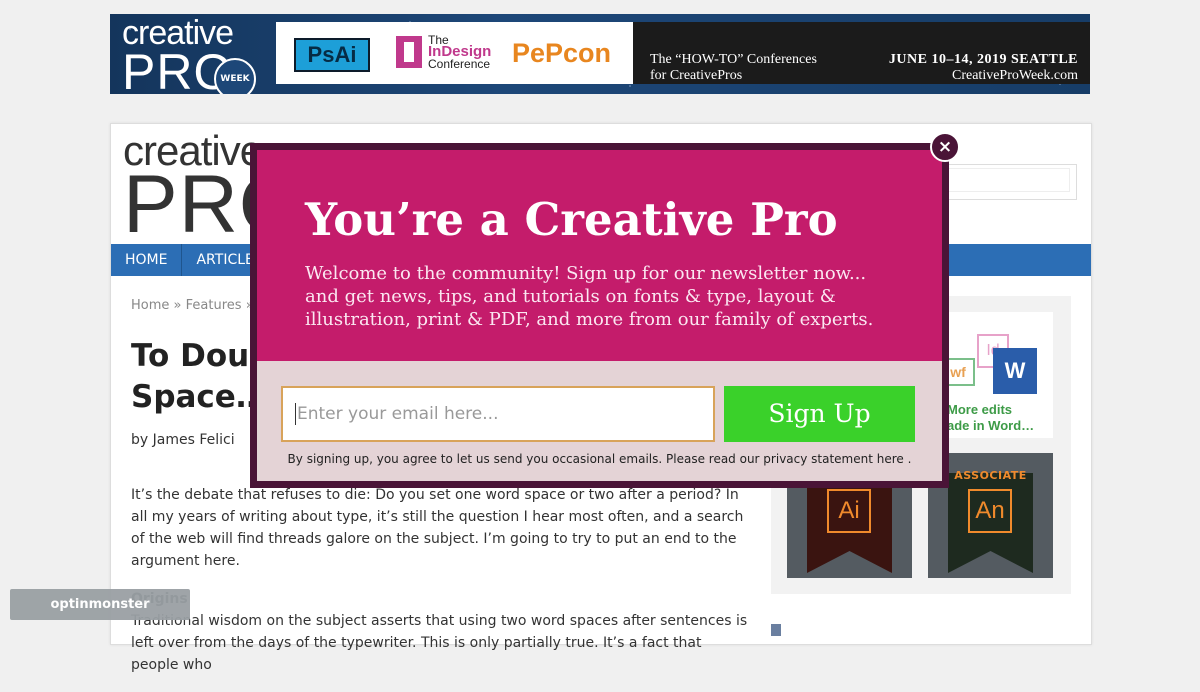 The width and height of the screenshot is (1200, 692). I want to click on sidebar-heading-marker, so click(776, 630).